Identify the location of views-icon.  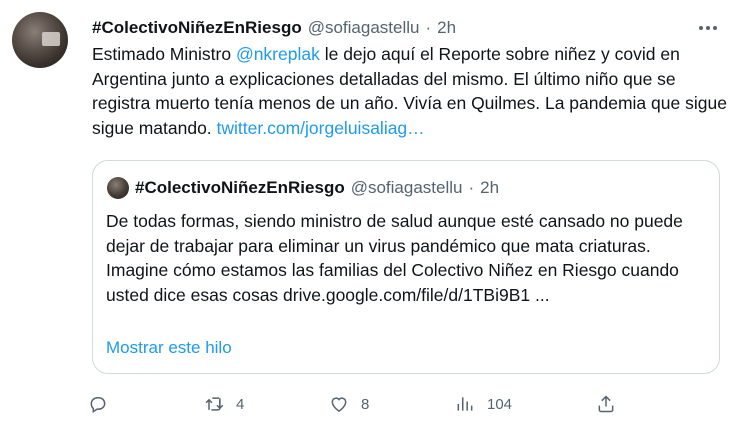
(465, 404).